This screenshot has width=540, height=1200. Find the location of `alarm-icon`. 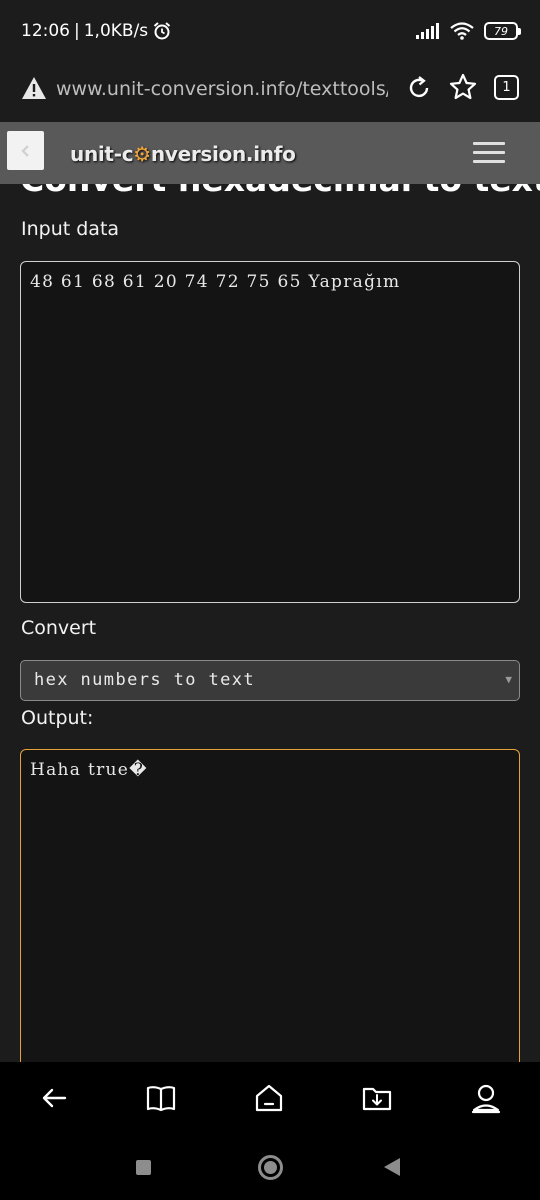

alarm-icon is located at coordinates (162, 31).